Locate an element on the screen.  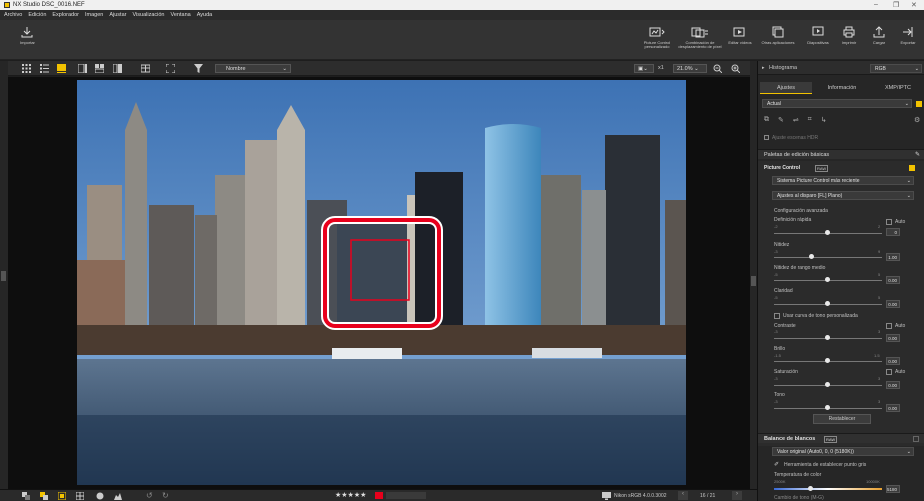
grid-overlay-icon is located at coordinates (80, 496).